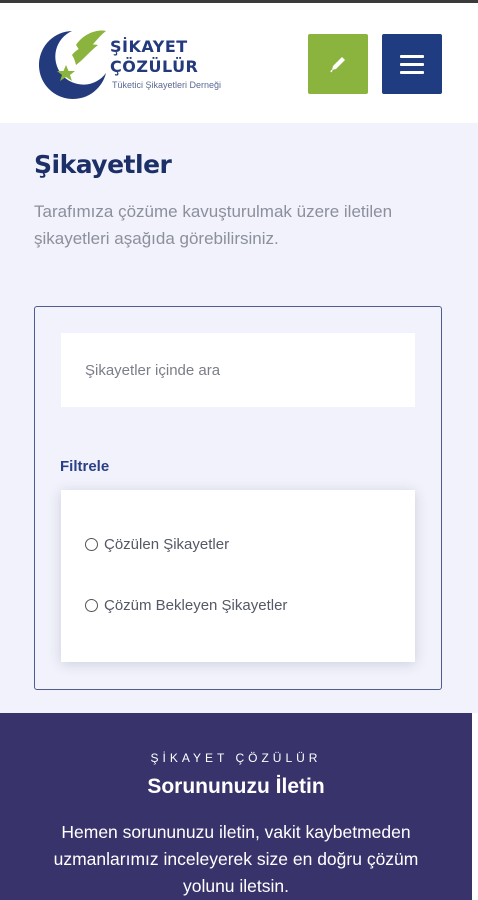  Describe the element at coordinates (154, 66) in the screenshot. I see `brand-name-line2: ÇÖZÜLÜR` at that location.